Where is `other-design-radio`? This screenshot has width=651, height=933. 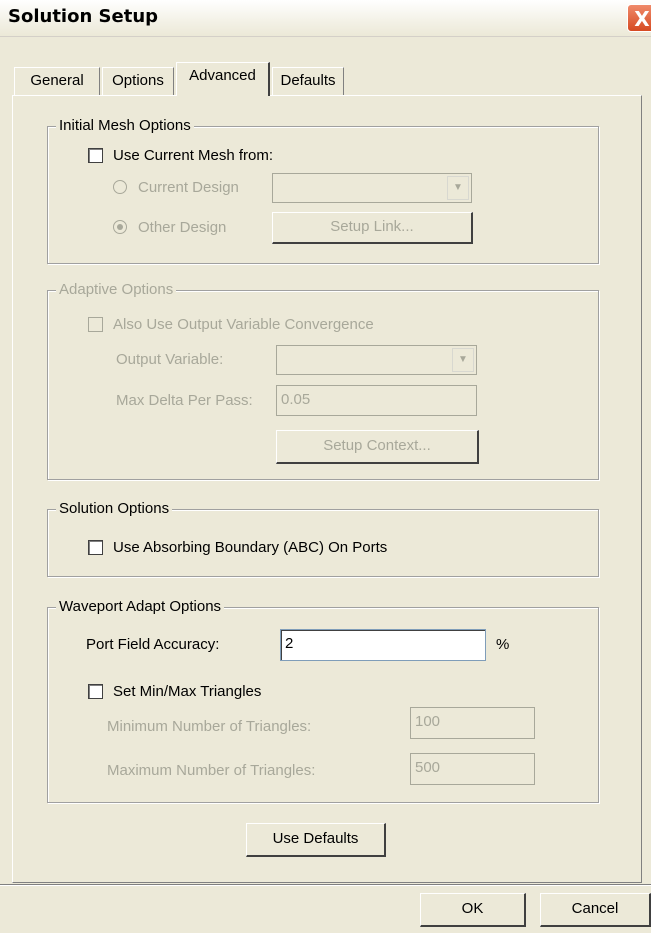
other-design-radio is located at coordinates (120, 227).